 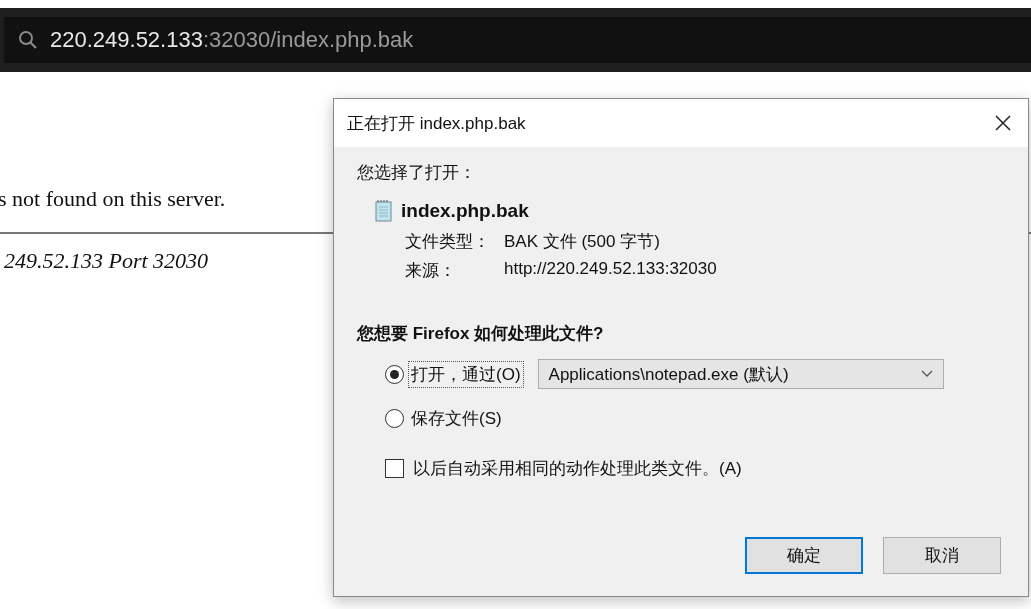 I want to click on search-icon, so click(x=28, y=40).